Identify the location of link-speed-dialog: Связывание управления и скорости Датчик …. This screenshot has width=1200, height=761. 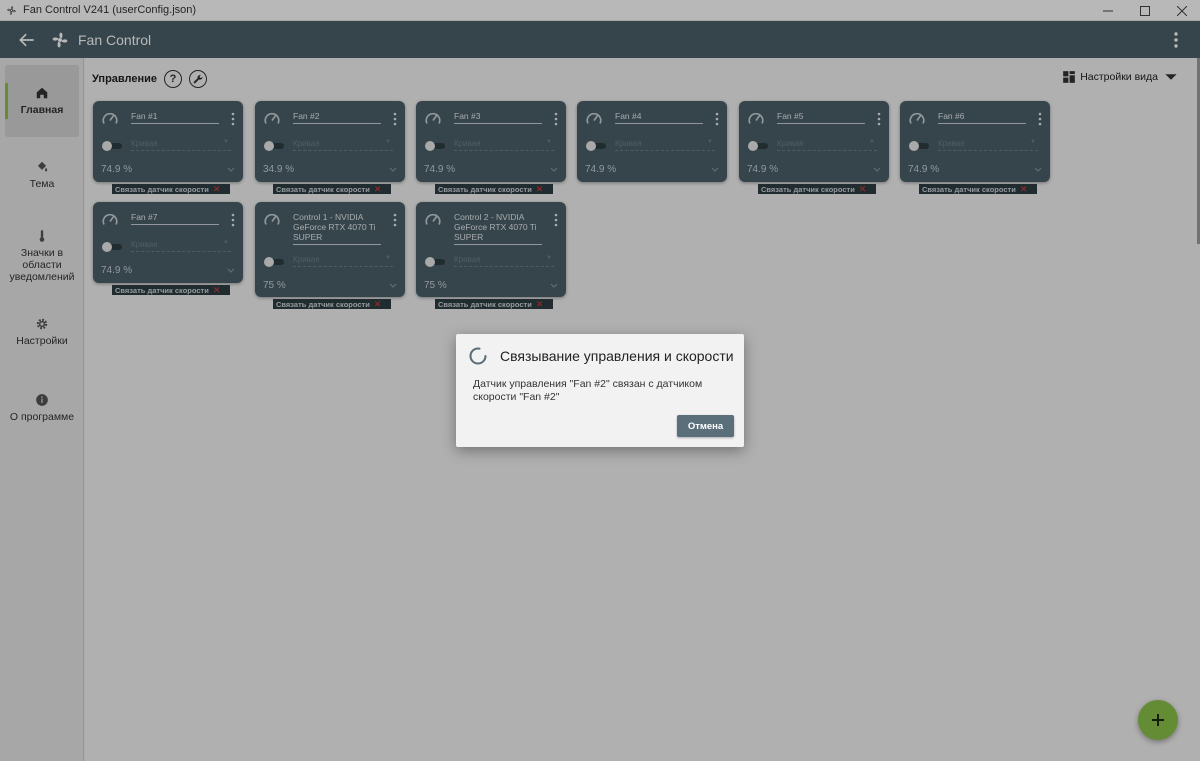
(600, 390).